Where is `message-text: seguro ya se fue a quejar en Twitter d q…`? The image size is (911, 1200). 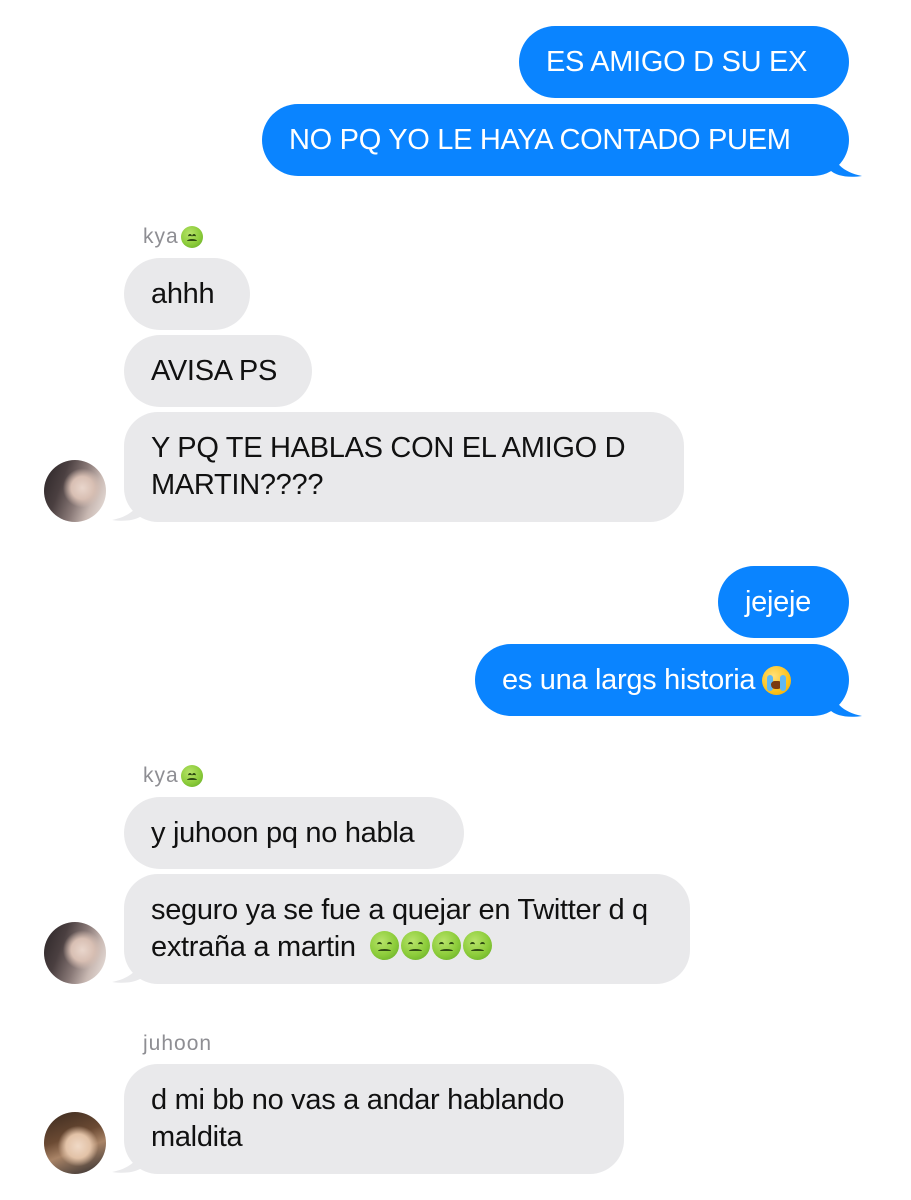 message-text: seguro ya se fue a quejar en Twitter d q… is located at coordinates (399, 928).